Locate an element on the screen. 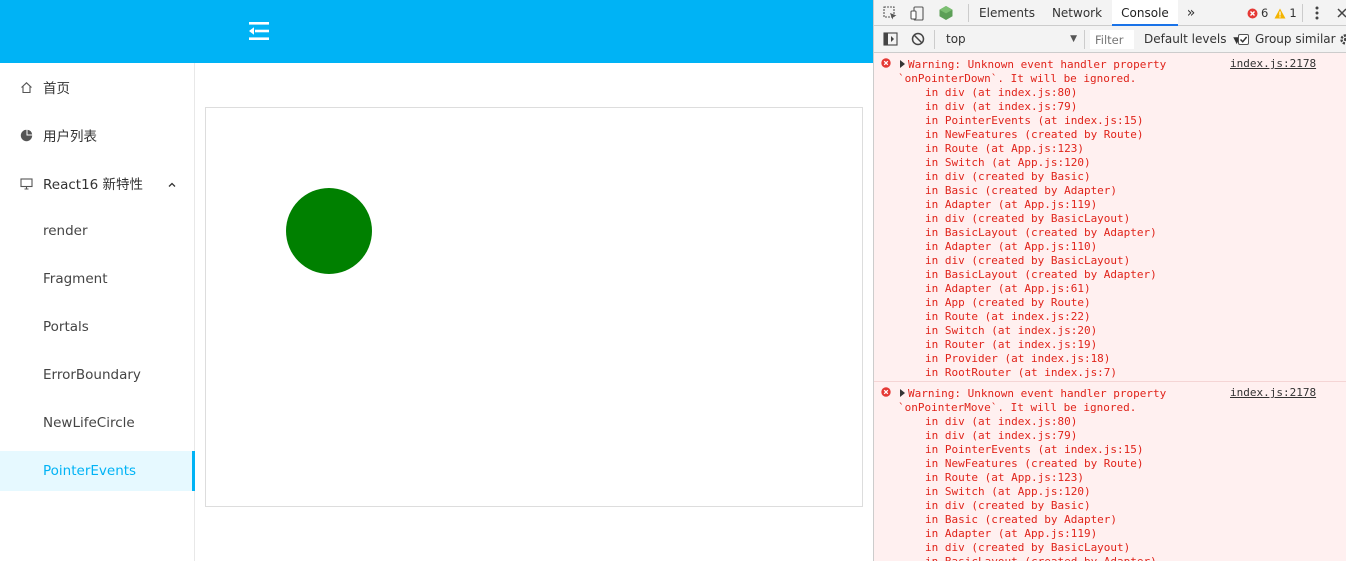 The width and height of the screenshot is (1346, 561). app-header is located at coordinates (436, 31).